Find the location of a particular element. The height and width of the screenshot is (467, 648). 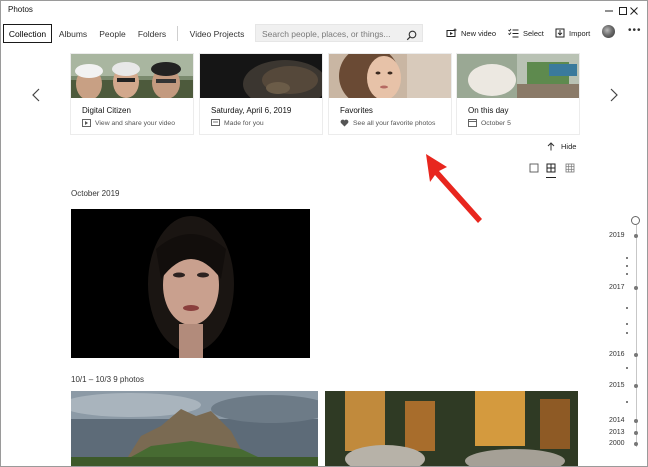

card-on-this-day: On this day October 5 is located at coordinates (518, 94).